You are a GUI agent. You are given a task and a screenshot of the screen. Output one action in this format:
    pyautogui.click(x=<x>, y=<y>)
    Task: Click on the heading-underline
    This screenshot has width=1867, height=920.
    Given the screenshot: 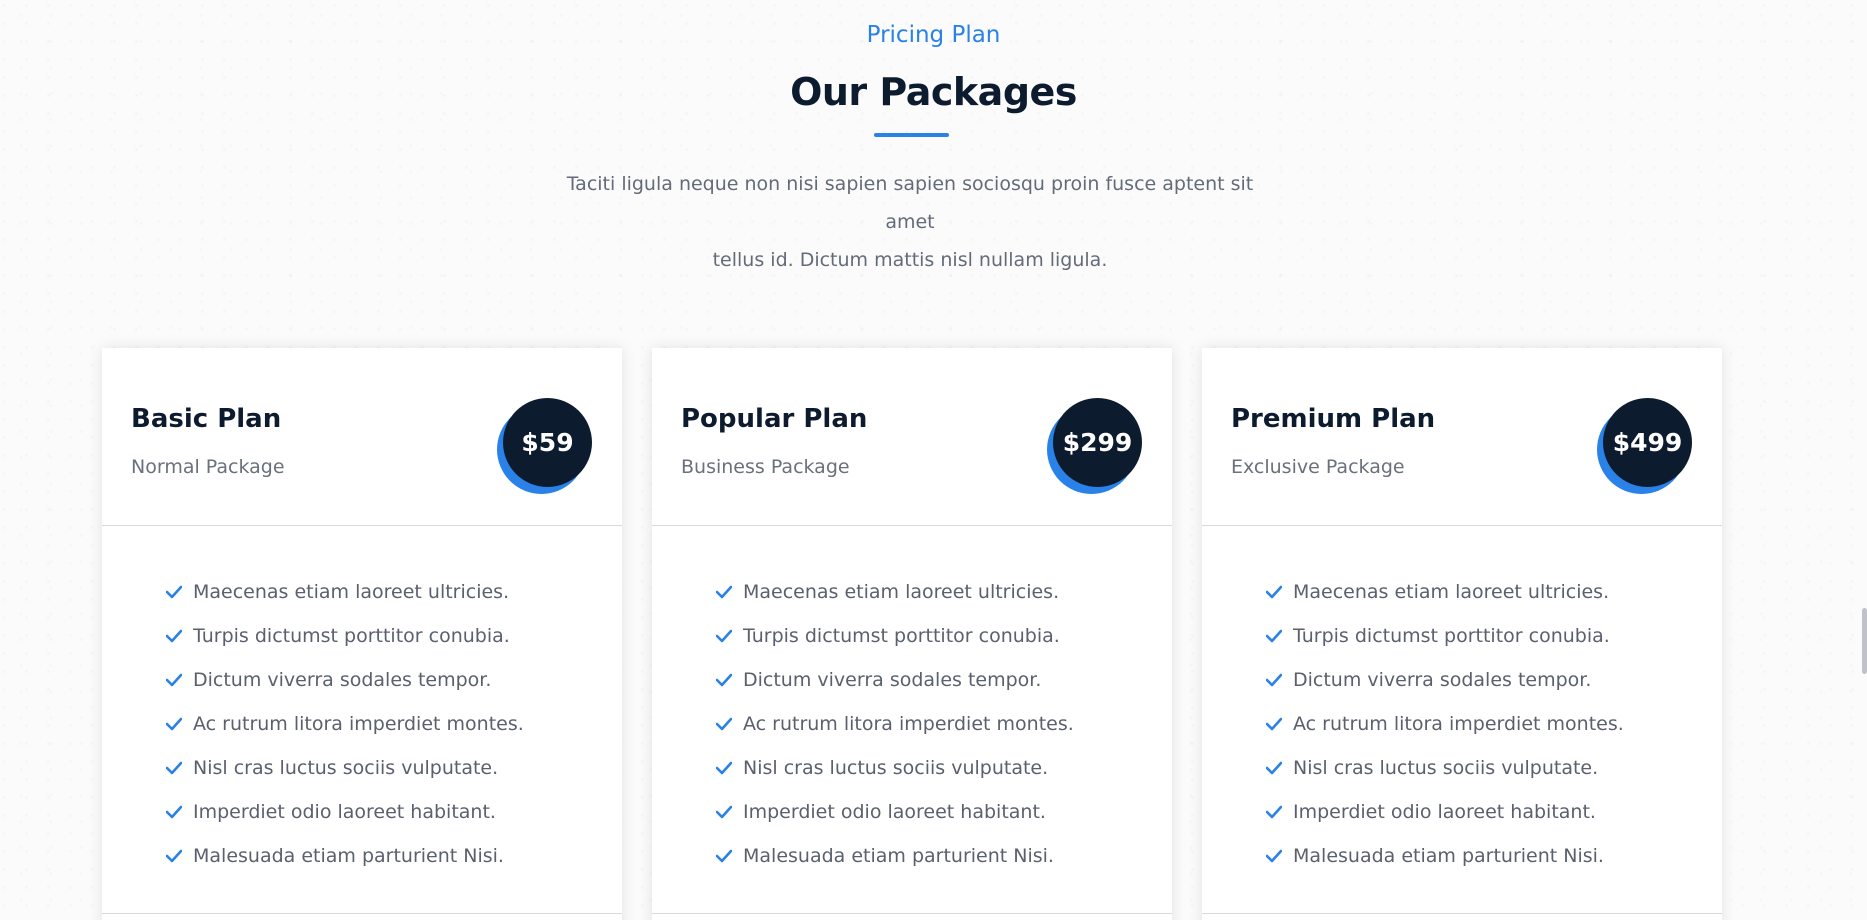 What is the action you would take?
    pyautogui.click(x=911, y=135)
    